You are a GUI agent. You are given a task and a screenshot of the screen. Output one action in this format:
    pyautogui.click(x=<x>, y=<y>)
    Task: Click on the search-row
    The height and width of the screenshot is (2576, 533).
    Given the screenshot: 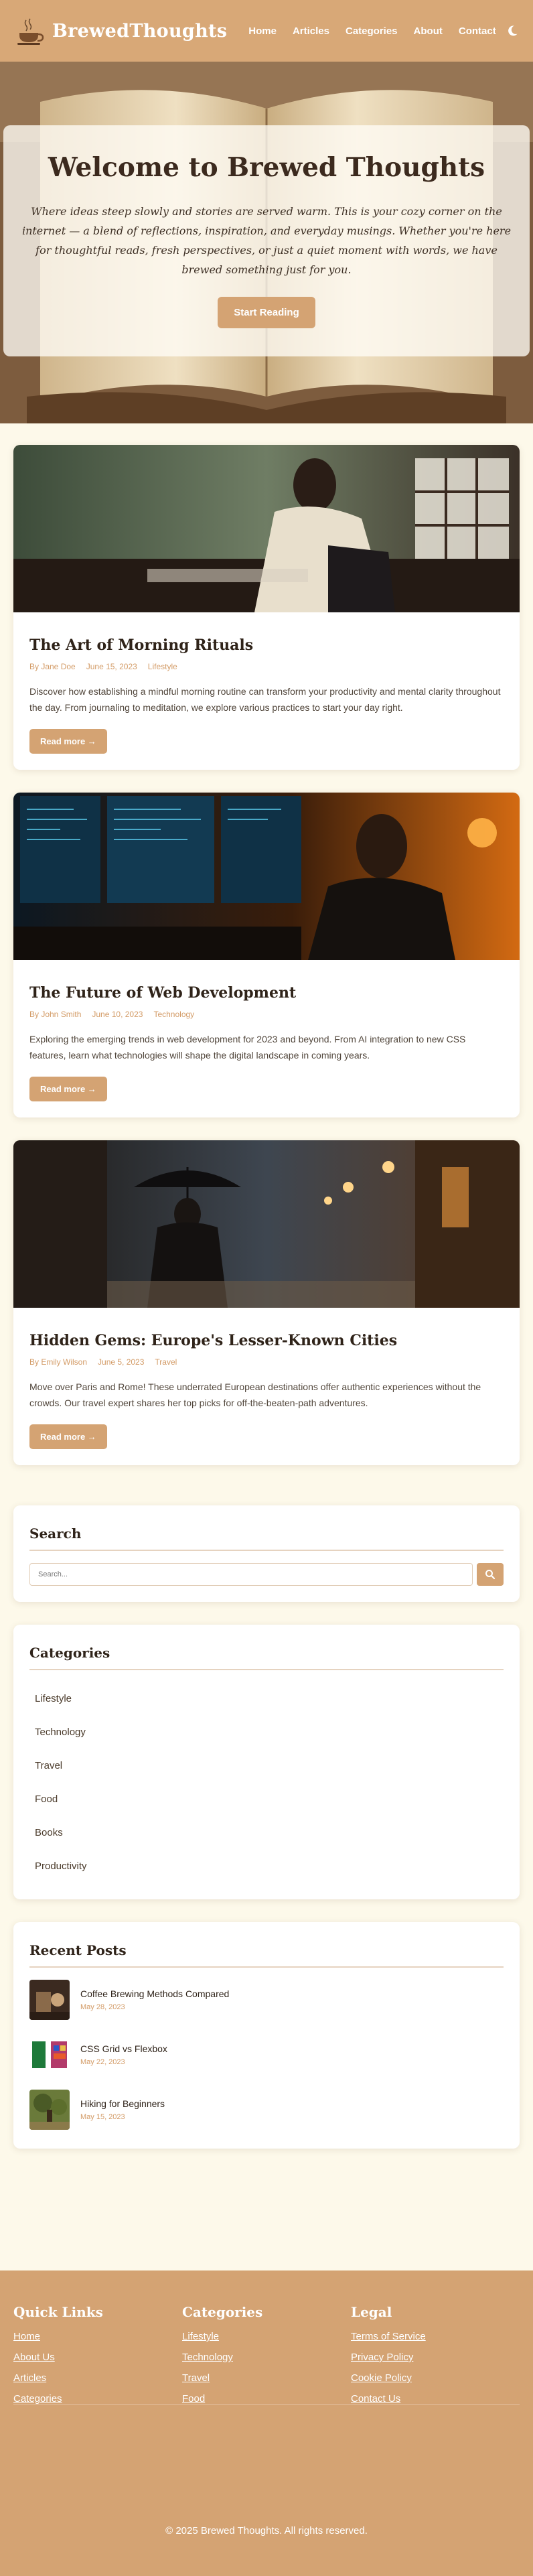 What is the action you would take?
    pyautogui.click(x=266, y=1574)
    